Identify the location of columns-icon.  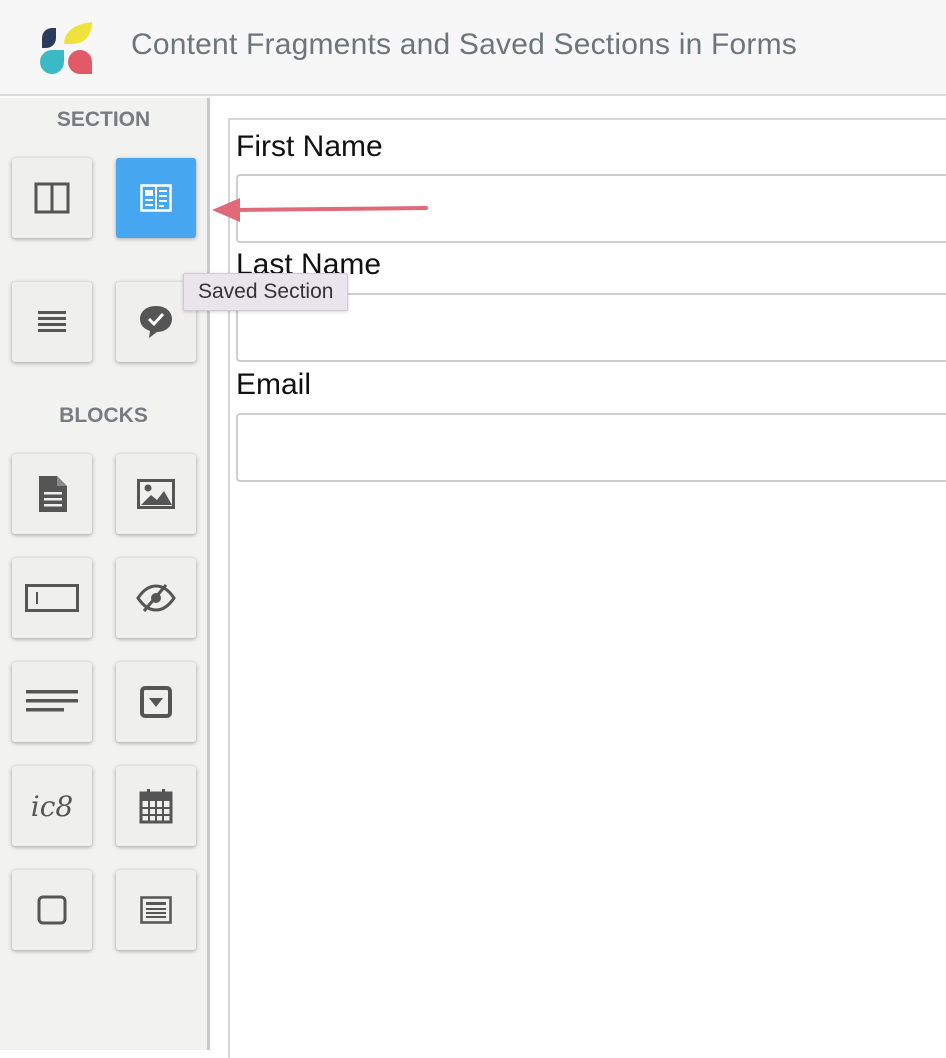
(52, 198).